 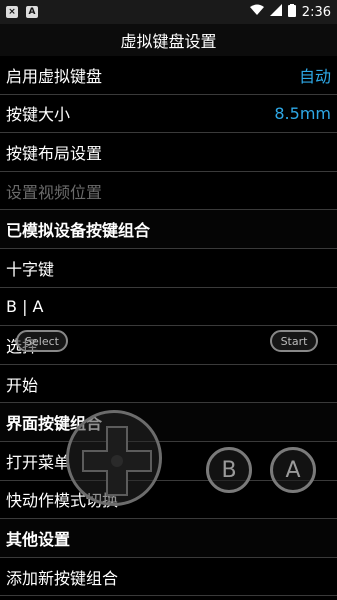 I want to click on setting-dpad: 十字键, so click(x=168, y=268).